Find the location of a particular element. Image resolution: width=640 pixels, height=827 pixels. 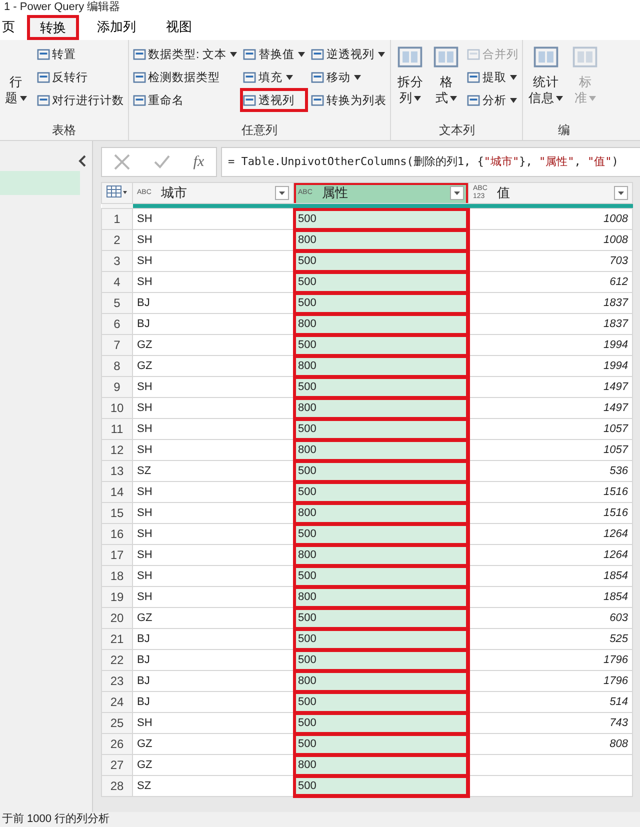

ribbon-large-button: 统计 信息 is located at coordinates (545, 74).